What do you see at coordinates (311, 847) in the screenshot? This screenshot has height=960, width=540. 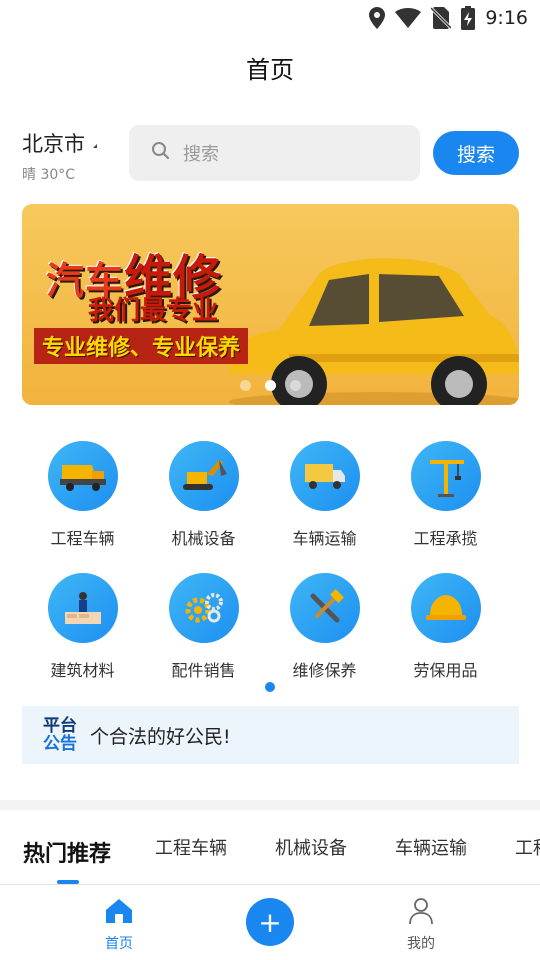 I see `tab-machinery: 机械设备` at bounding box center [311, 847].